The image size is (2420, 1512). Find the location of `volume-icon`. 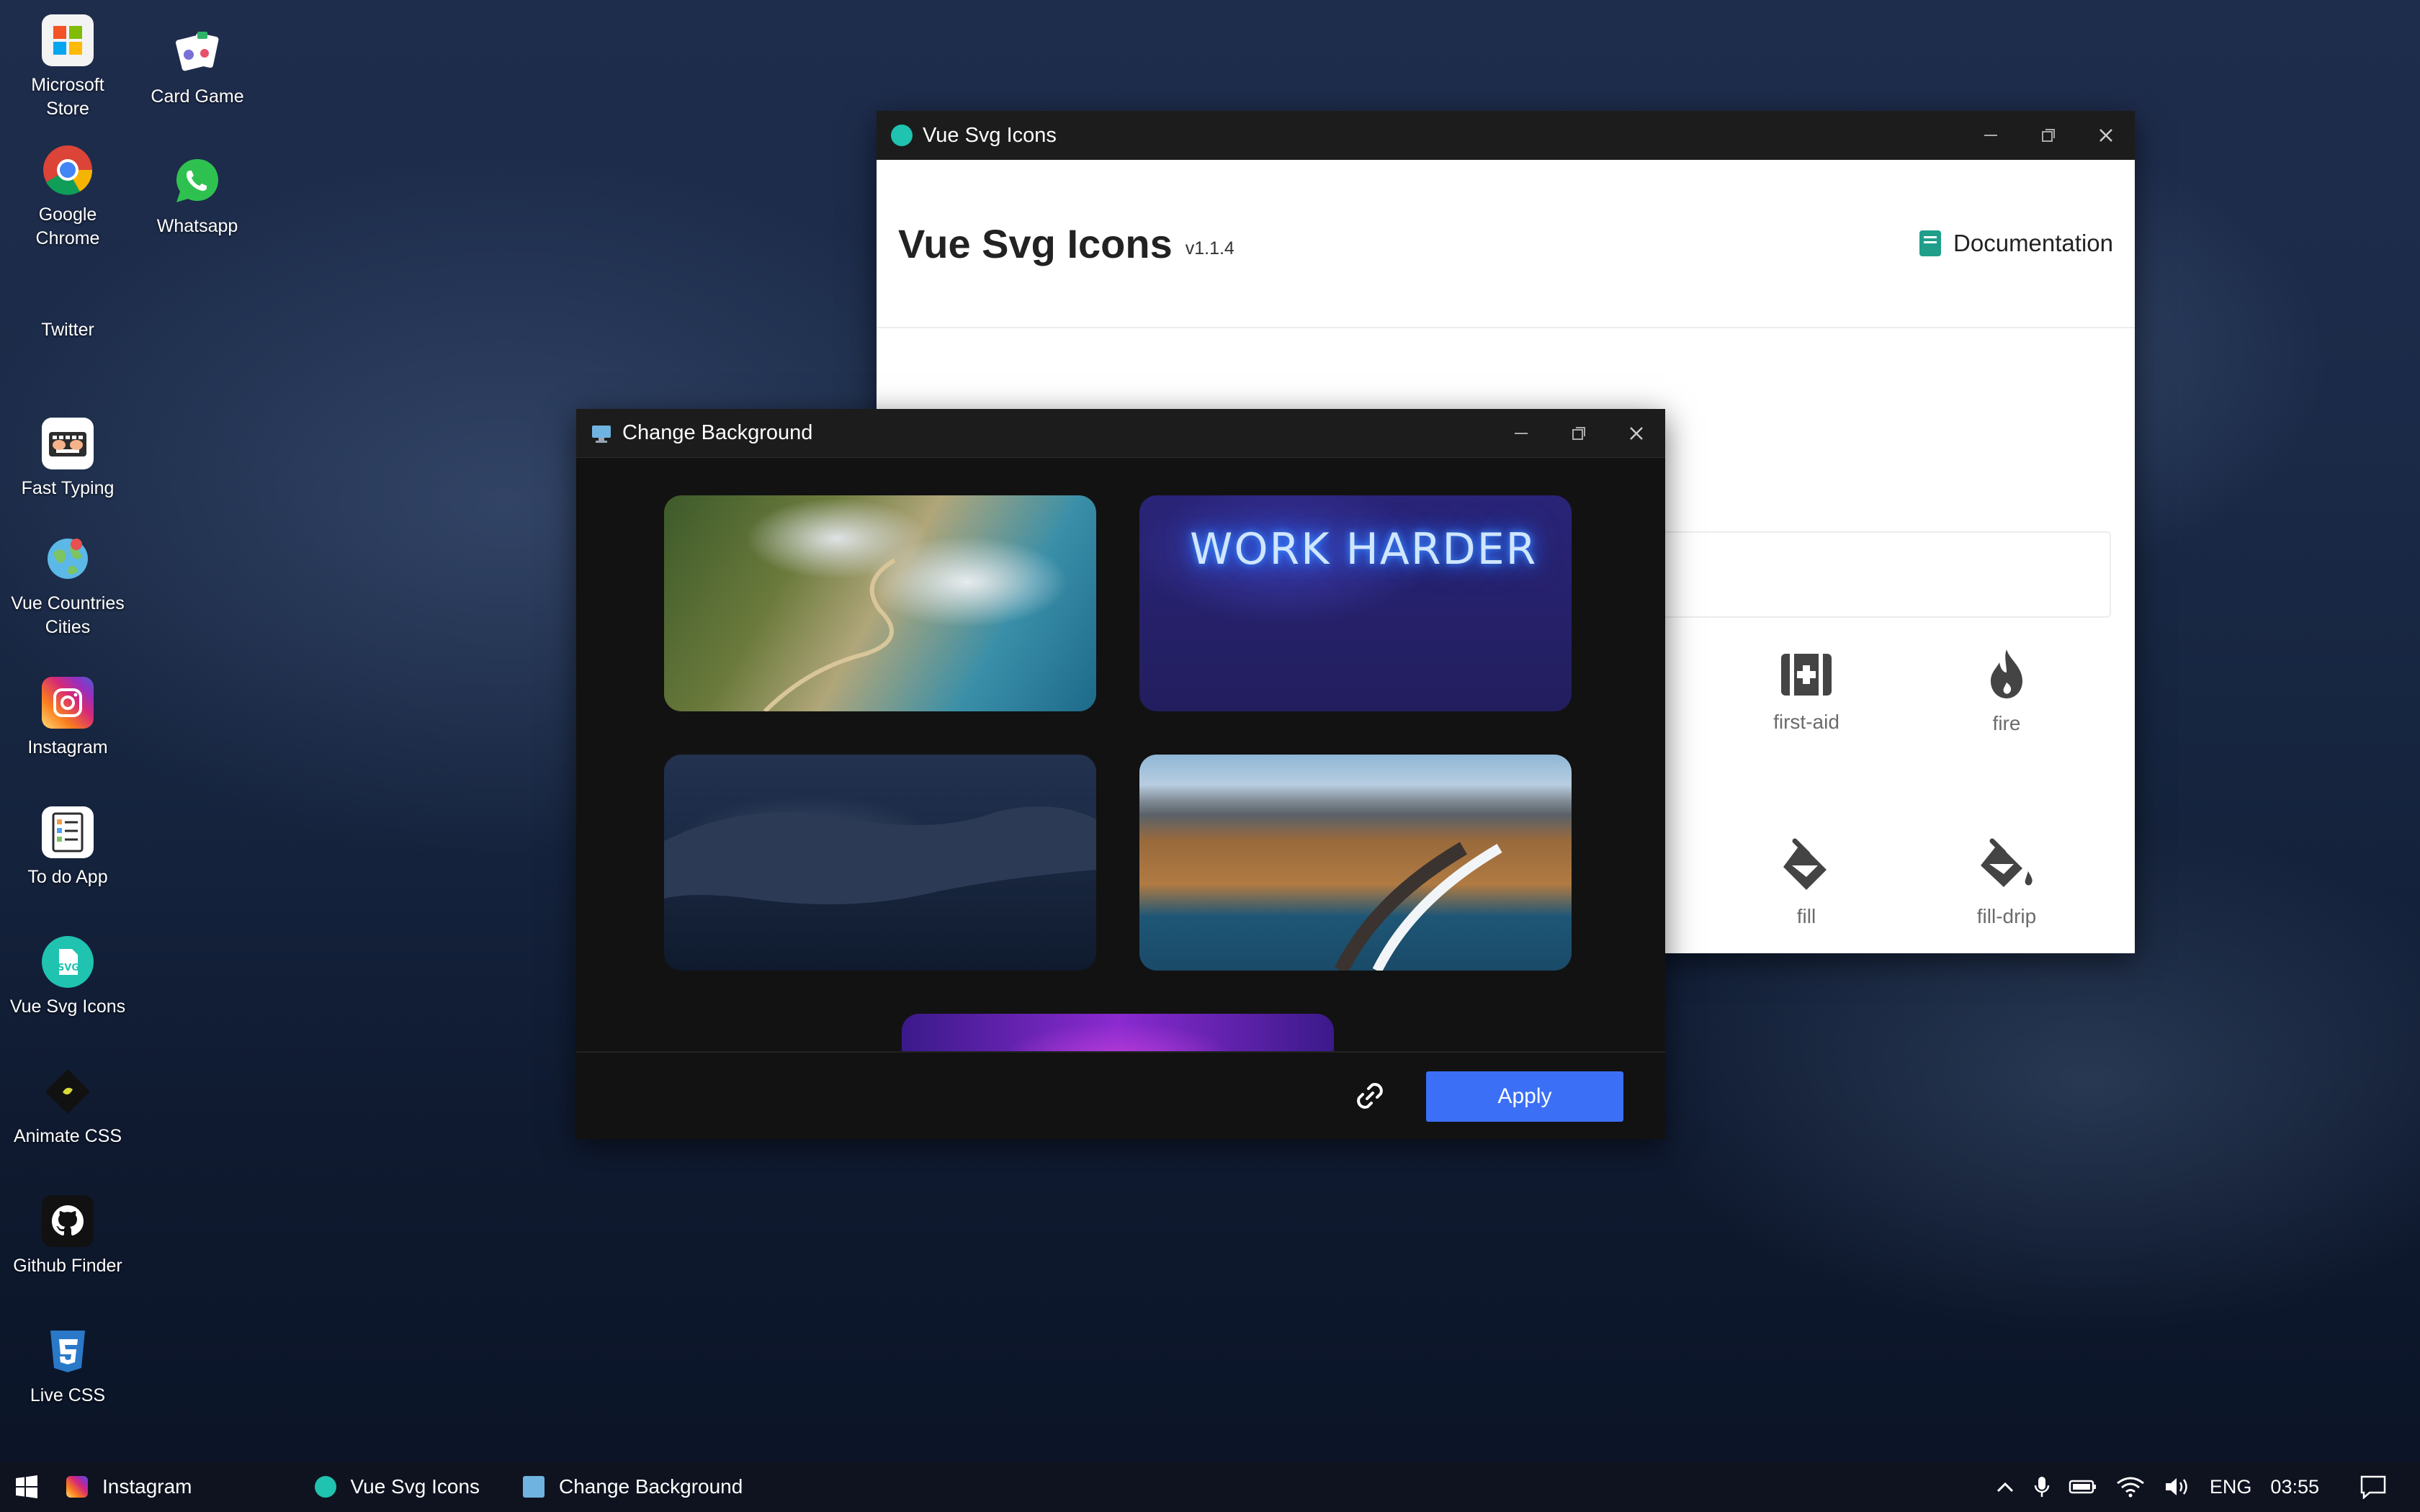

volume-icon is located at coordinates (2177, 1487).